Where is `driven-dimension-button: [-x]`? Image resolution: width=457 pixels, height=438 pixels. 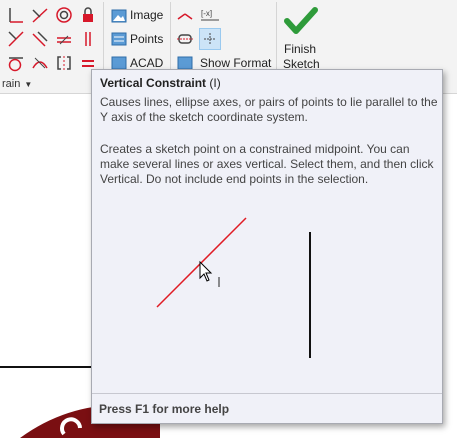 driven-dimension-button: [-x] is located at coordinates (210, 15).